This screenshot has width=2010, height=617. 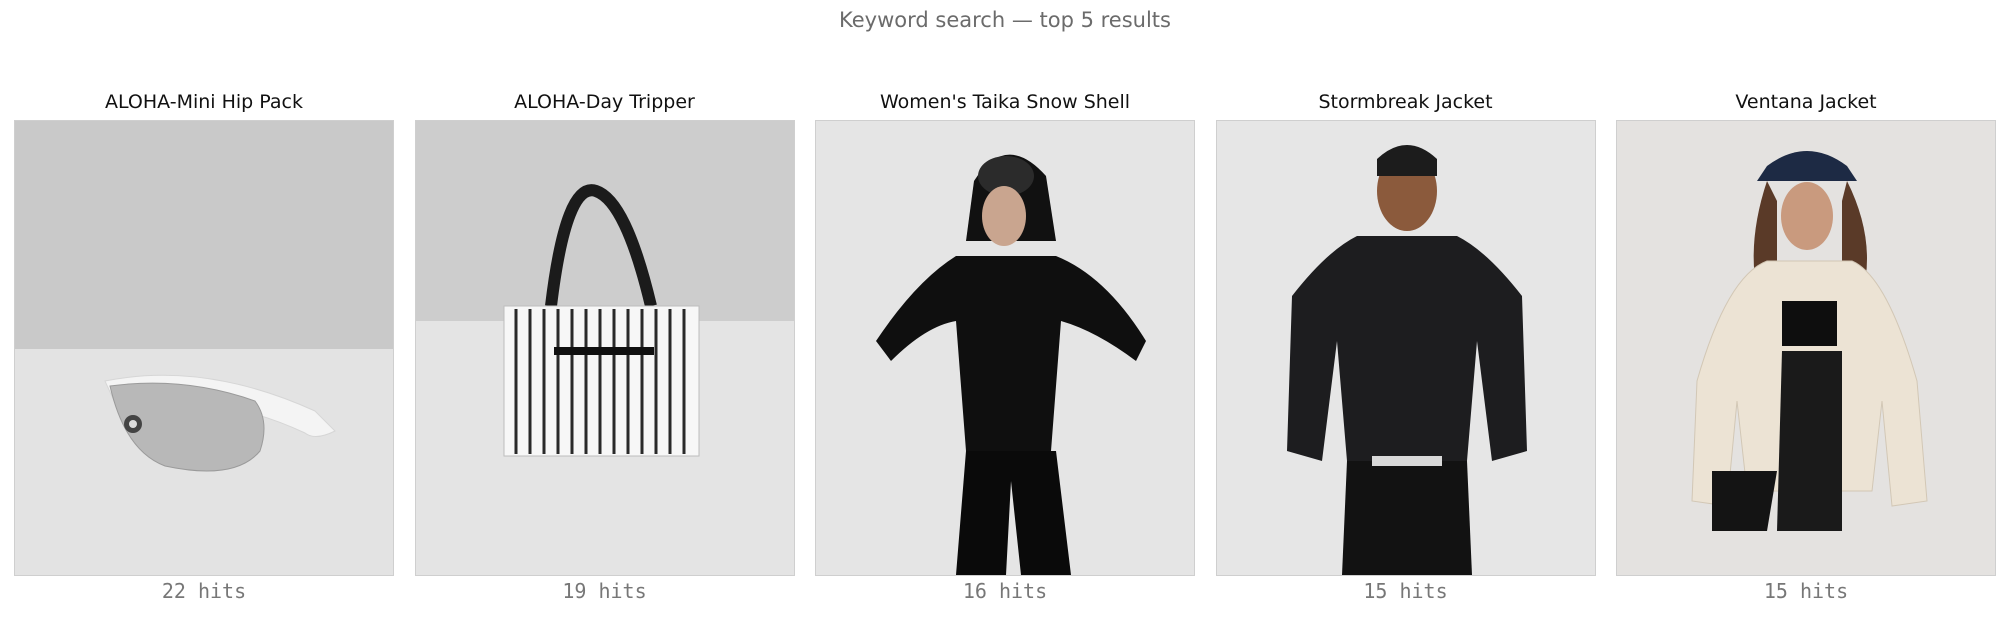 I want to click on stormbreak-jacket-image, so click(x=1405, y=348).